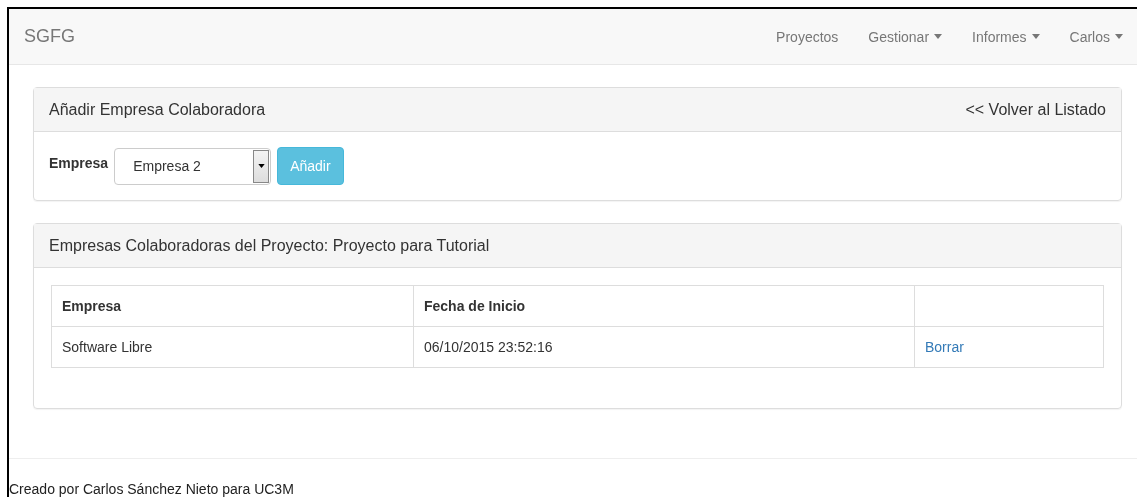 The image size is (1137, 497). What do you see at coordinates (1095, 36) in the screenshot?
I see `nav-link: Carlos` at bounding box center [1095, 36].